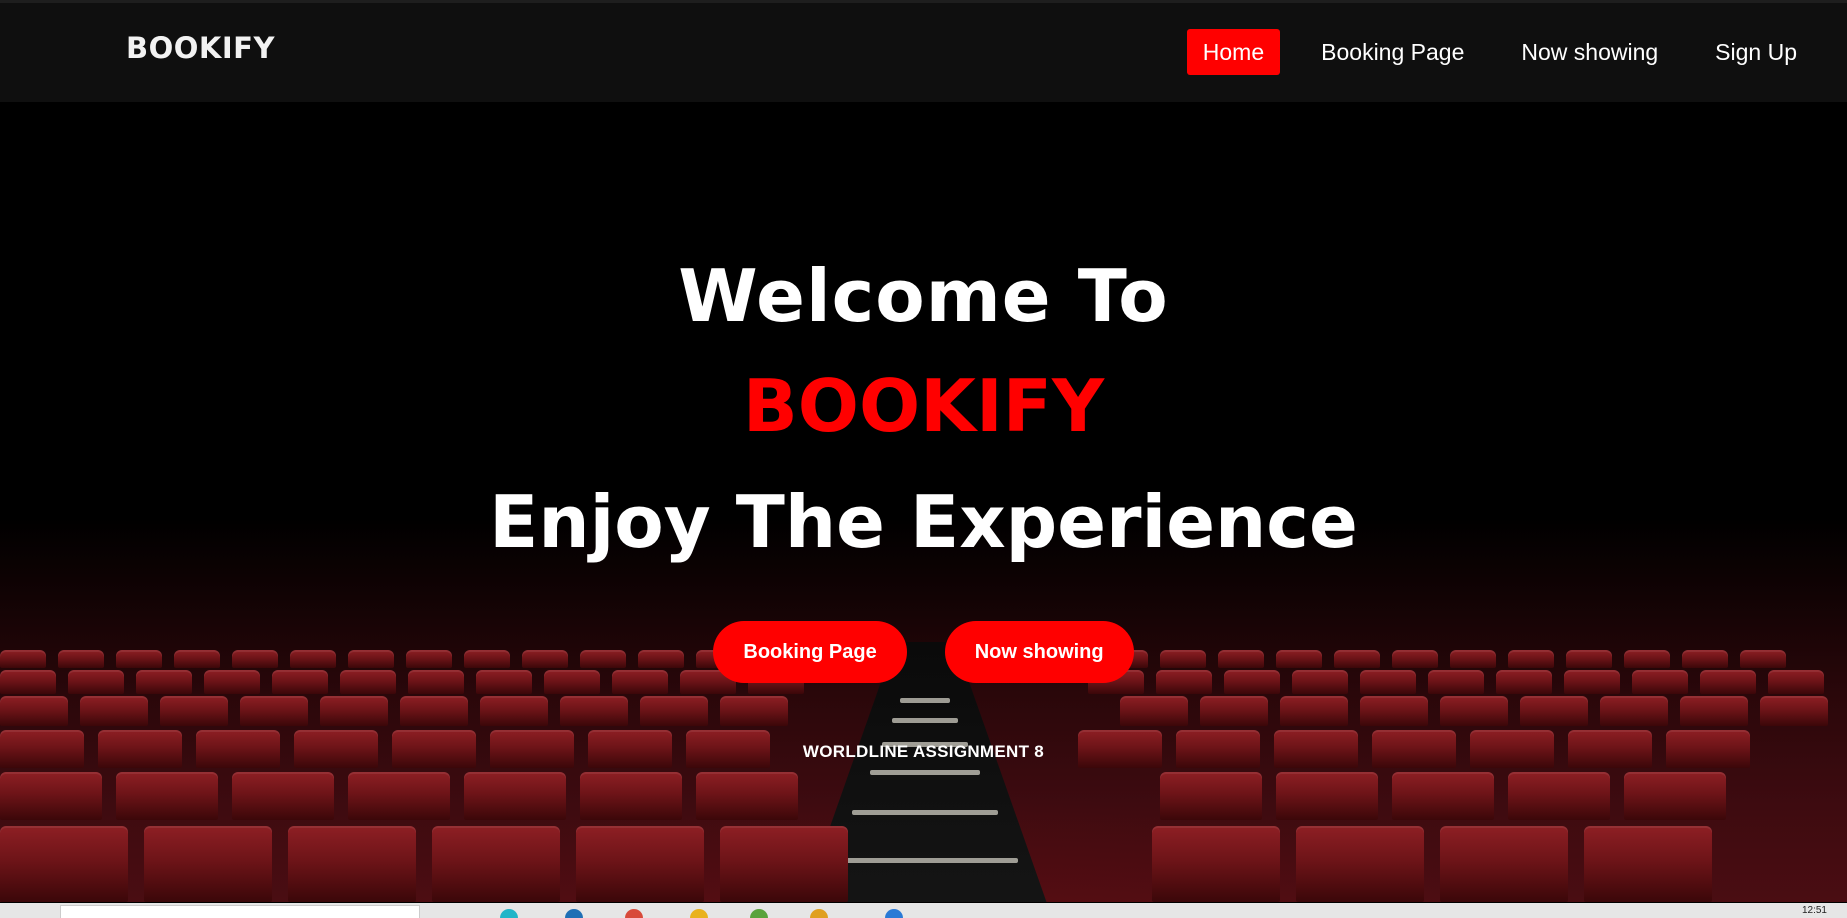 The height and width of the screenshot is (918, 1847). What do you see at coordinates (923, 296) in the screenshot?
I see `welcome-heading: Welcome To` at bounding box center [923, 296].